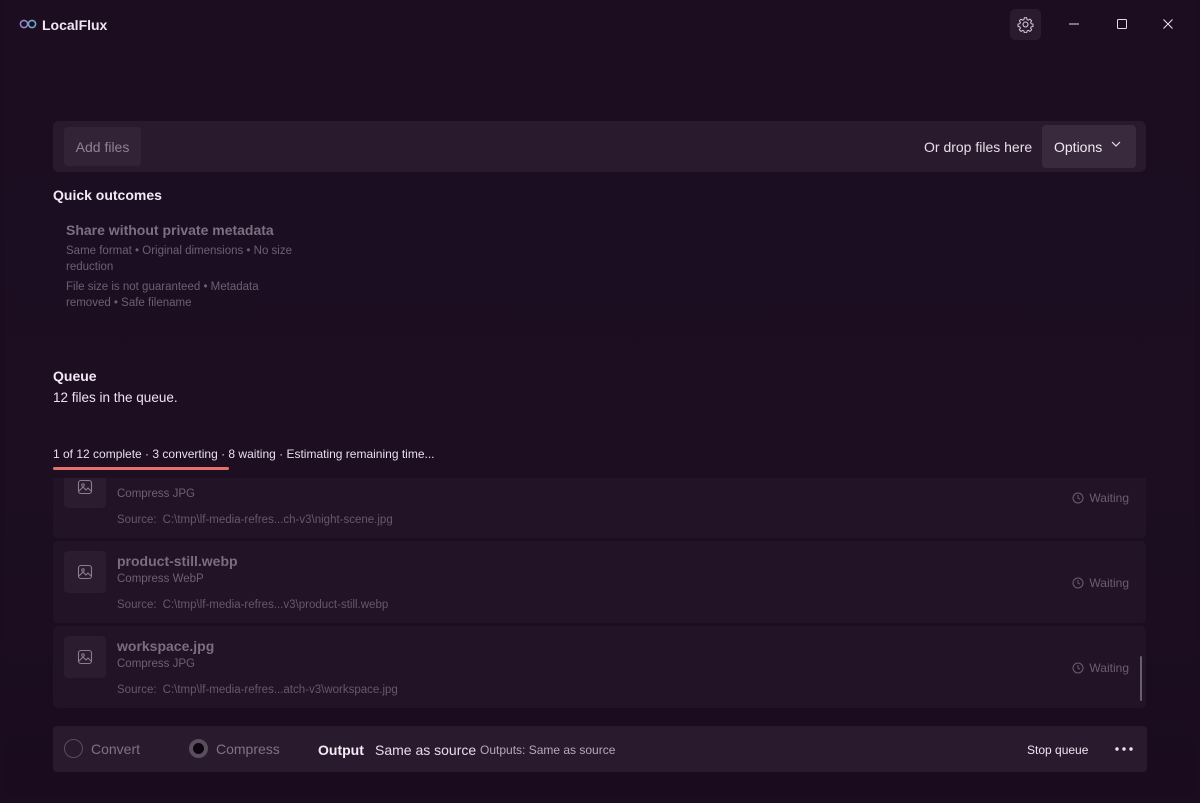  What do you see at coordinates (166, 646) in the screenshot?
I see `queue-item-name: workspace.jpg` at bounding box center [166, 646].